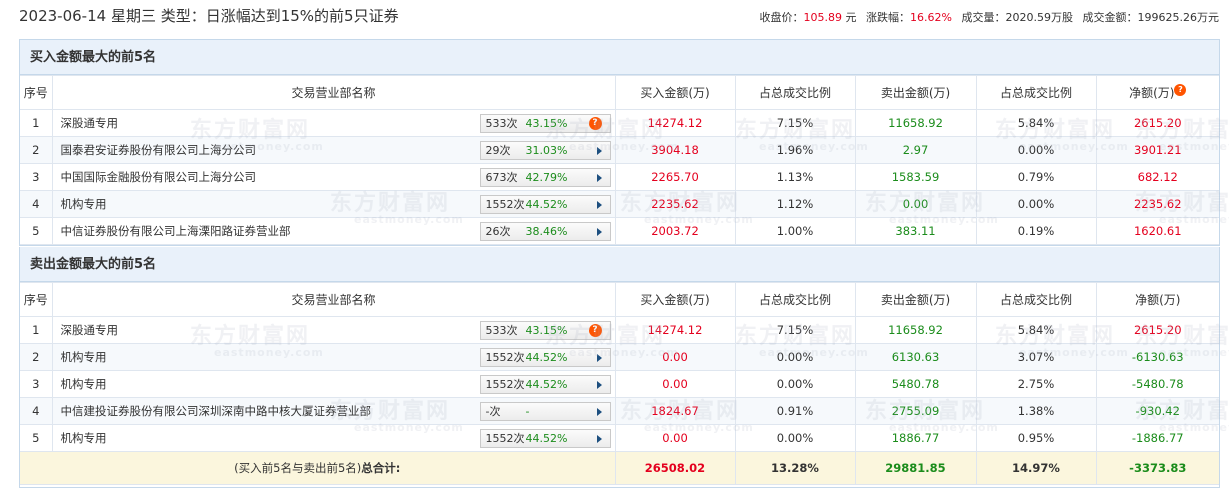  Describe the element at coordinates (176, 231) in the screenshot. I see `broker-name-link: 中信证券股份有限公司上海溧阳路证券营业部` at that location.